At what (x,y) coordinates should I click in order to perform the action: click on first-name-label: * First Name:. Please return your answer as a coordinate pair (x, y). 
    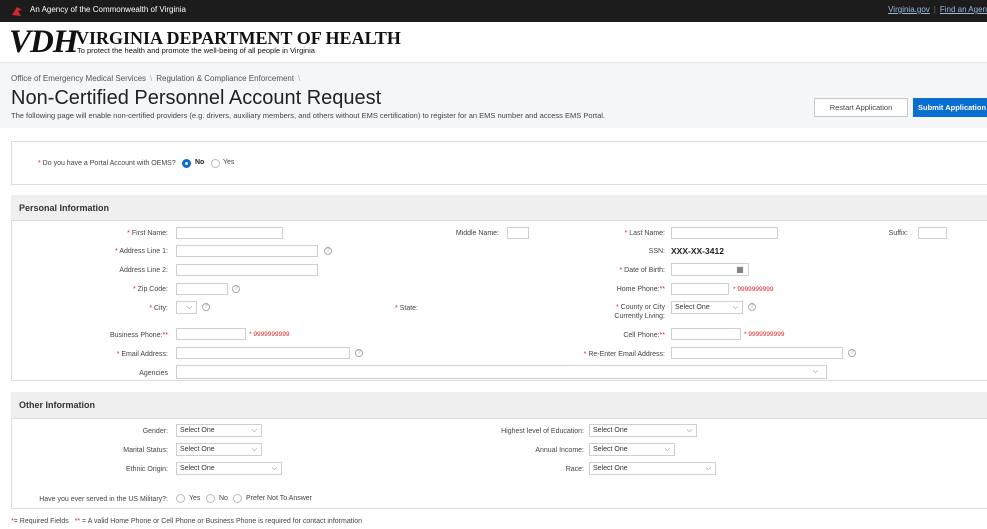
    Looking at the image, I should click on (147, 233).